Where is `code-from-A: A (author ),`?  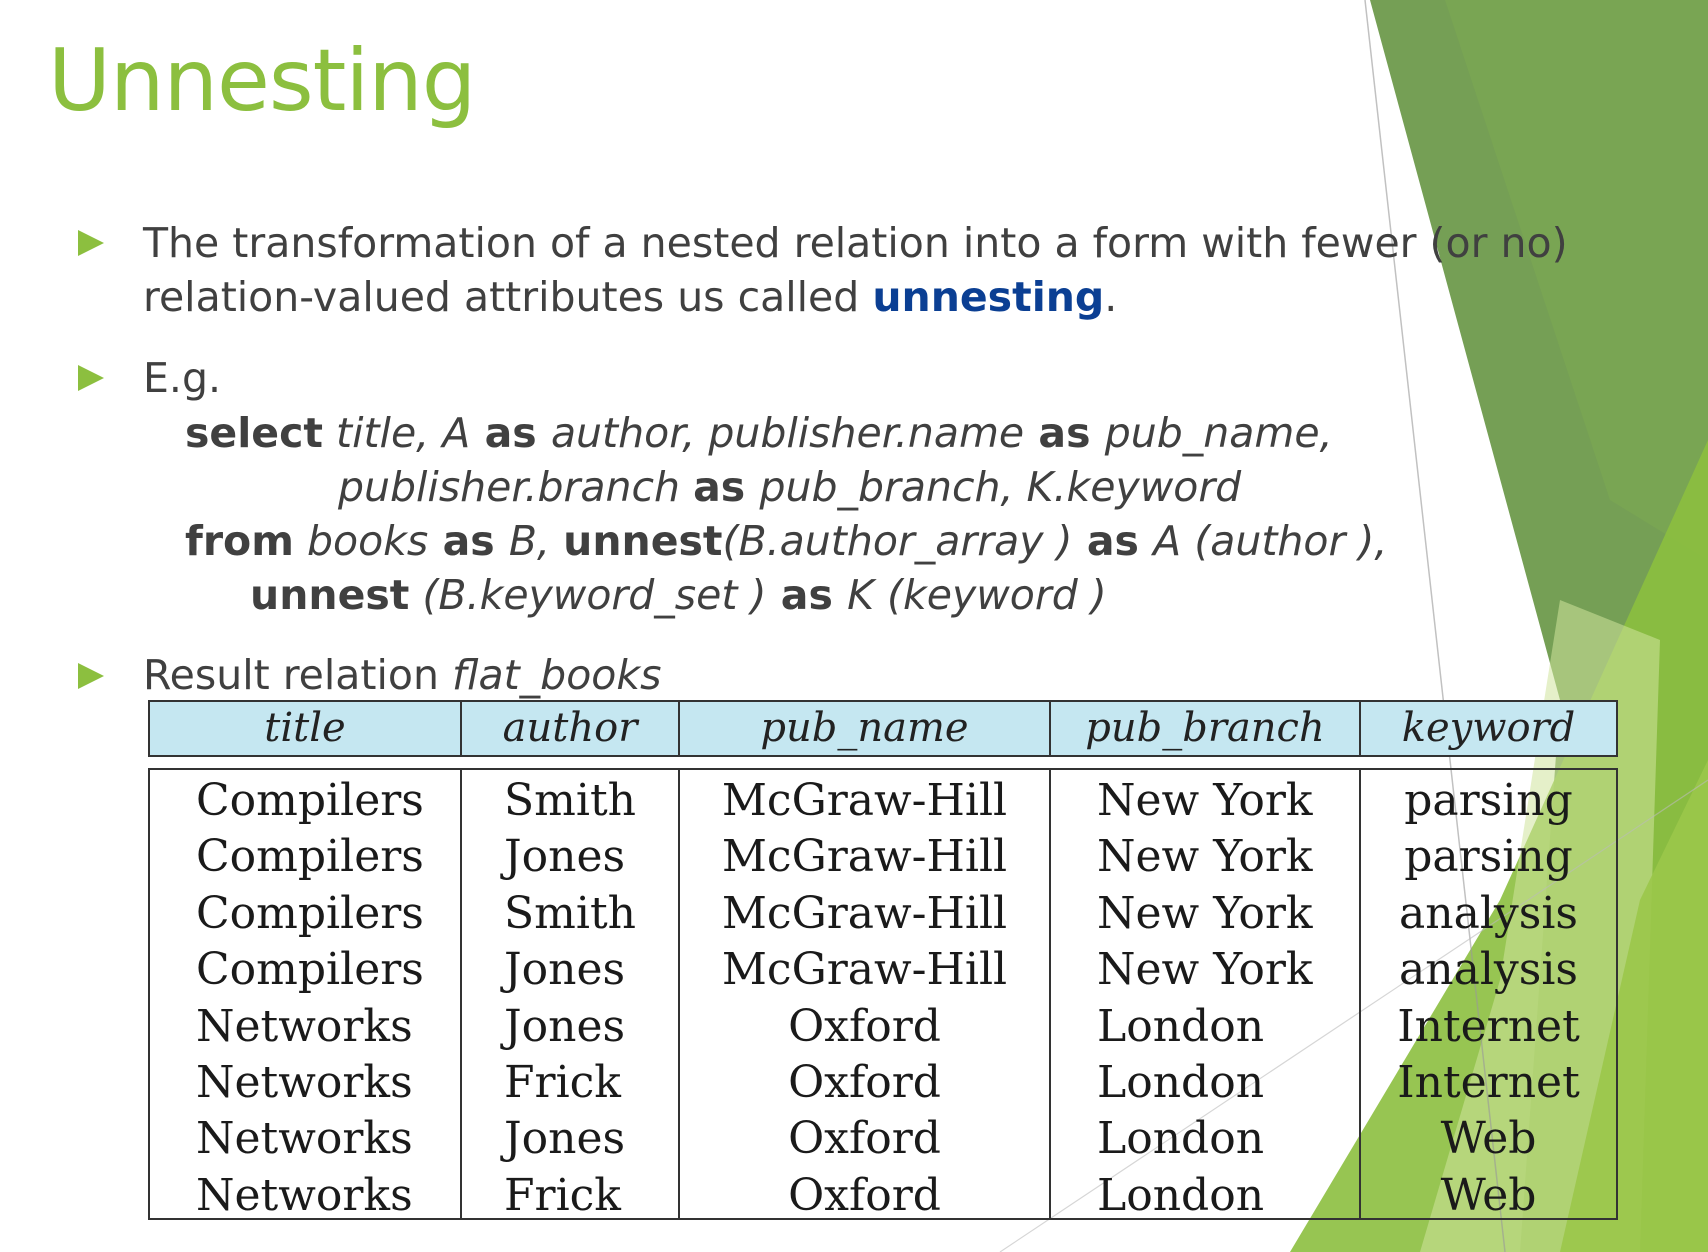 code-from-A: A (author ), is located at coordinates (1270, 541).